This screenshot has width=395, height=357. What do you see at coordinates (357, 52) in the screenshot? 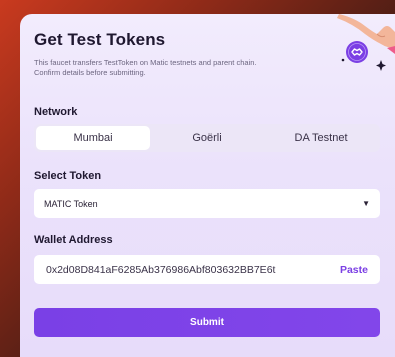
I see `polygon-coin-icon` at bounding box center [357, 52].